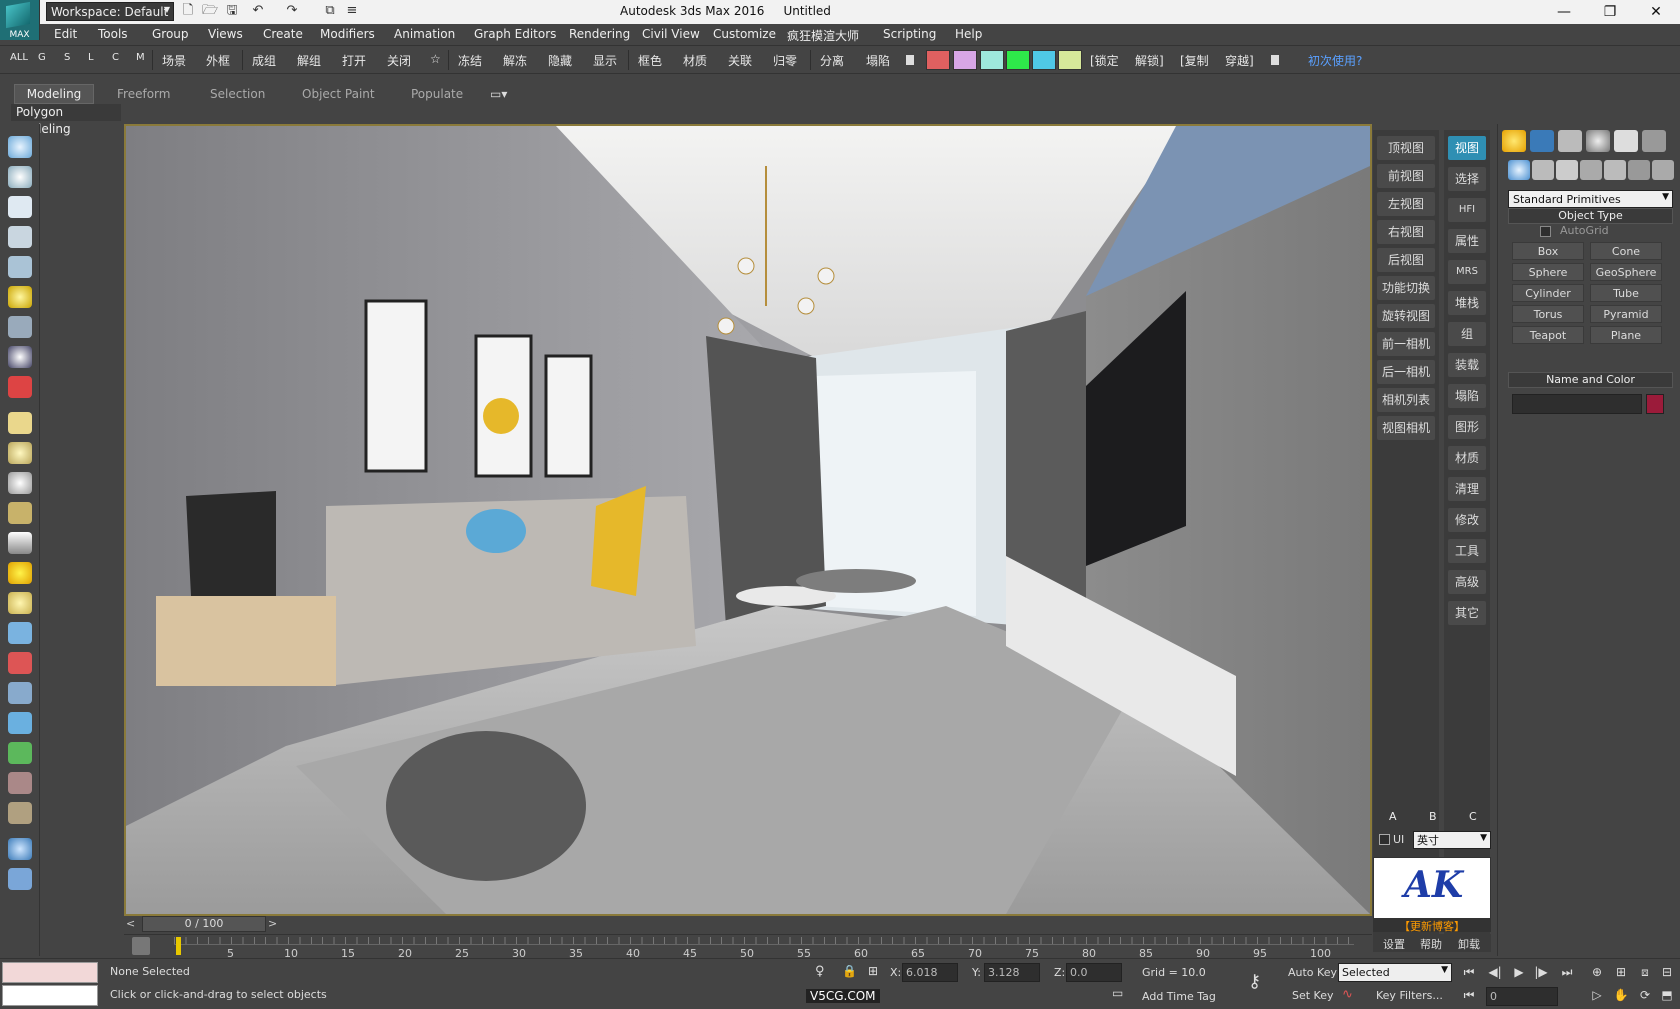 Image resolution: width=1680 pixels, height=1009 pixels. What do you see at coordinates (20, 813) in the screenshot?
I see `wood-icon` at bounding box center [20, 813].